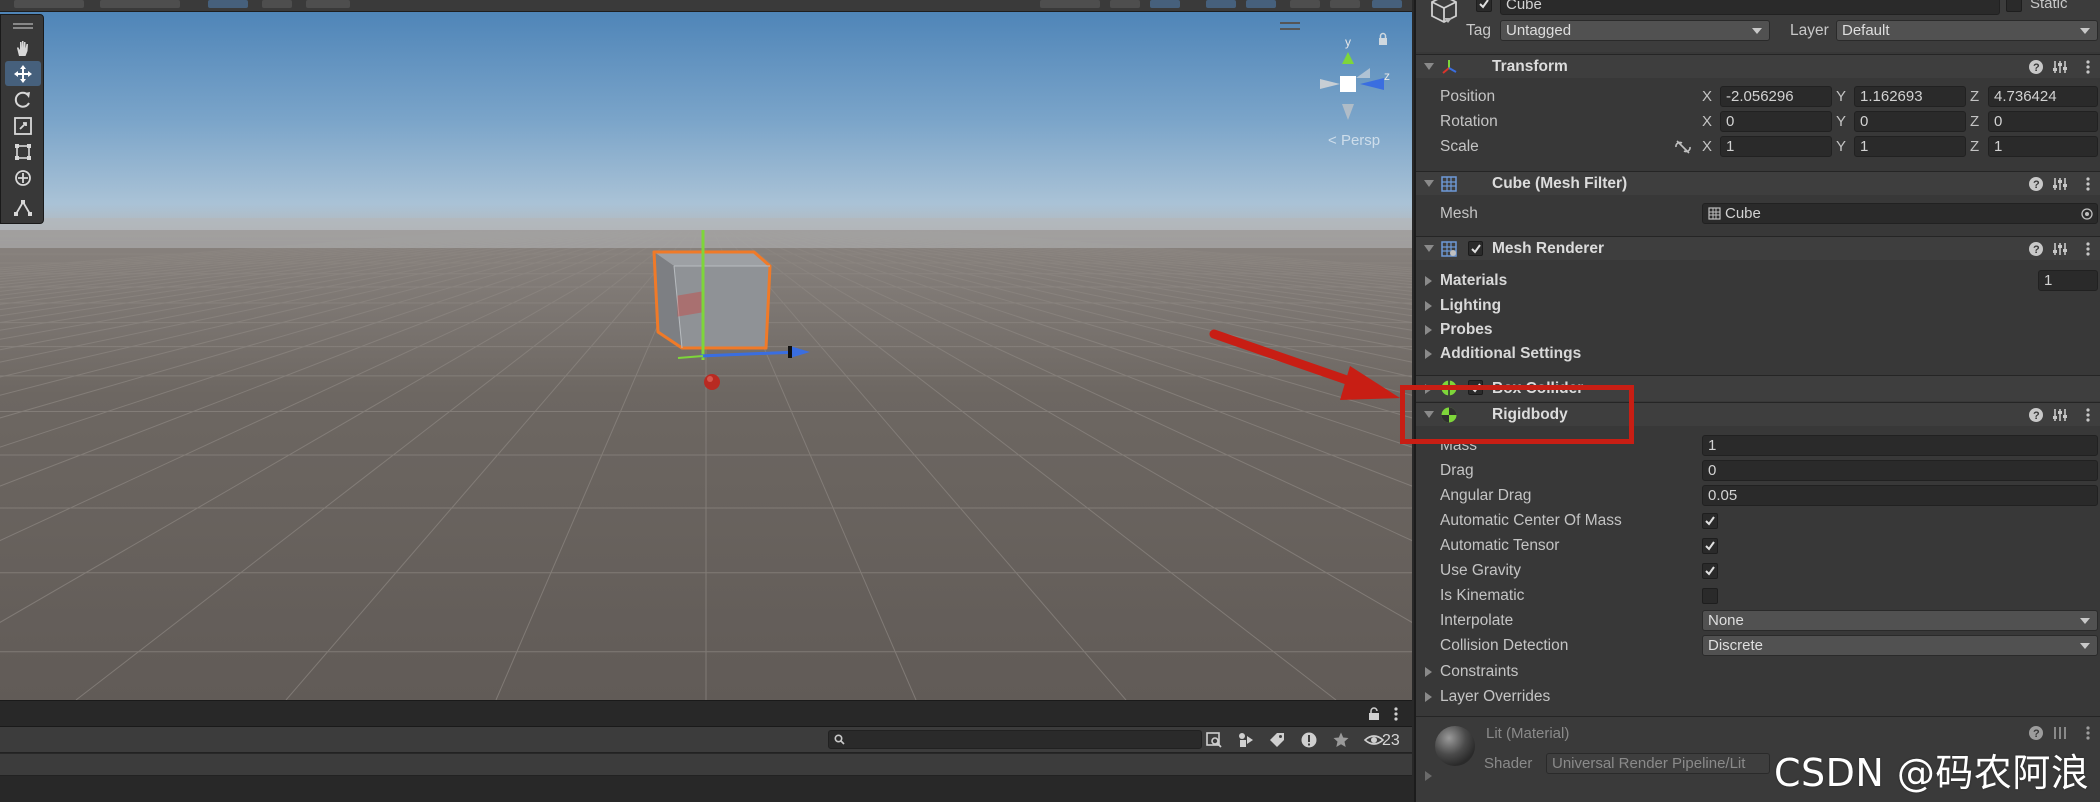 Image resolution: width=2100 pixels, height=802 pixels. What do you see at coordinates (1710, 571) in the screenshot?
I see `use-gravity-checkbox` at bounding box center [1710, 571].